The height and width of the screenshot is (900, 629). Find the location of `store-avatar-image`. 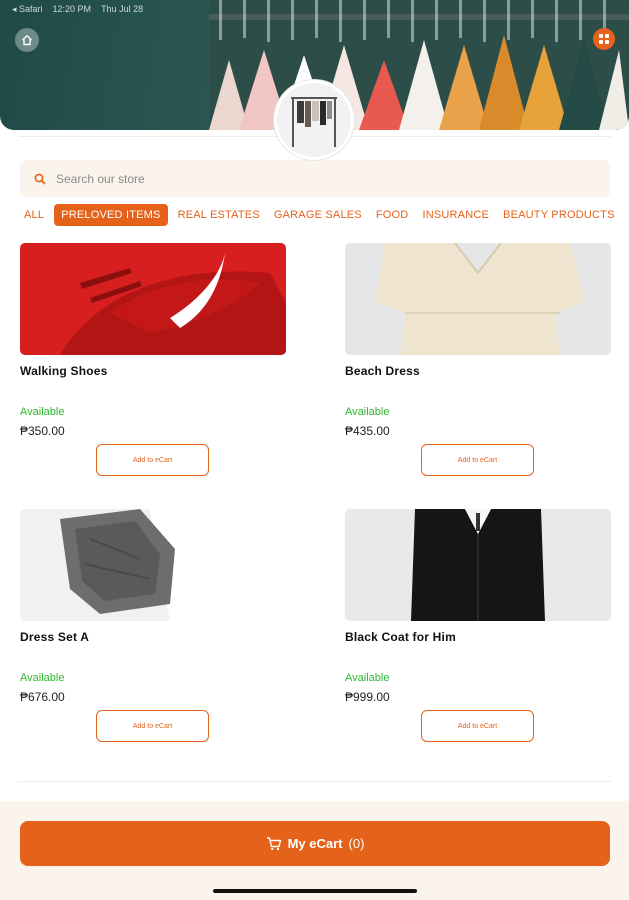

store-avatar-image is located at coordinates (314, 120).